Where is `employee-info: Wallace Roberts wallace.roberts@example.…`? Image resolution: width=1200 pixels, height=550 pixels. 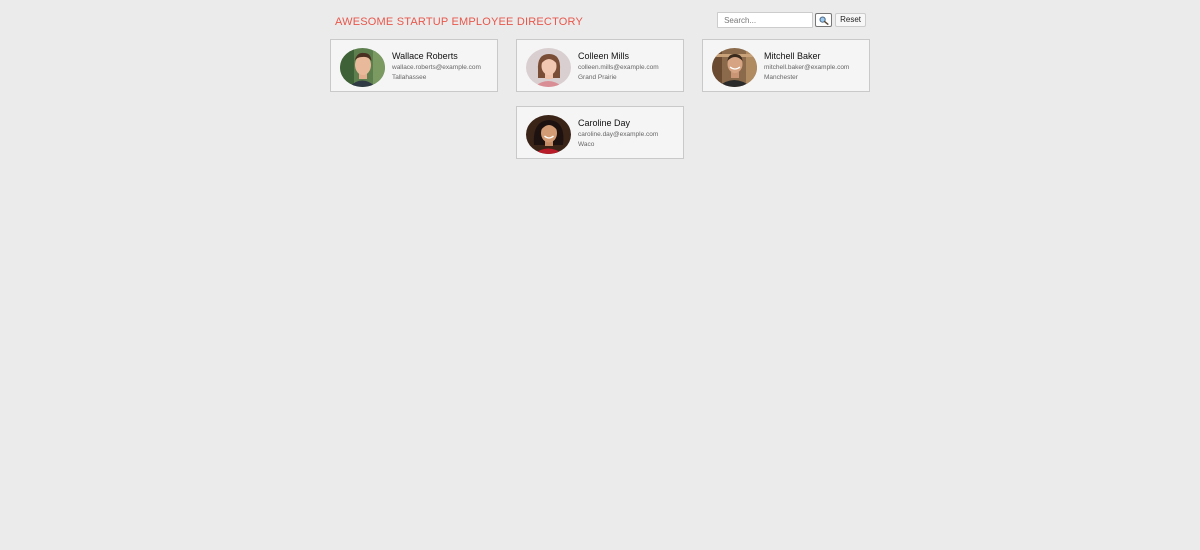
employee-info: Wallace Roberts wallace.roberts@example.… is located at coordinates (436, 66).